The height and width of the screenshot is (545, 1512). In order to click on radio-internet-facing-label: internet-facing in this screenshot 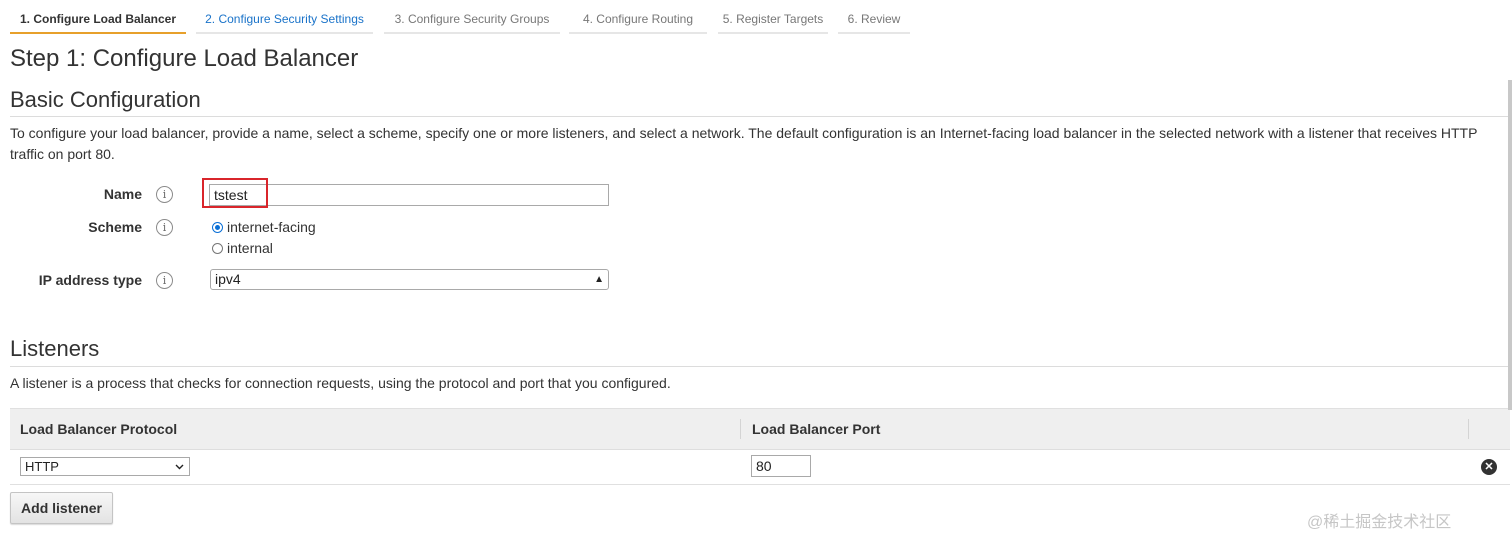, I will do `click(271, 227)`.